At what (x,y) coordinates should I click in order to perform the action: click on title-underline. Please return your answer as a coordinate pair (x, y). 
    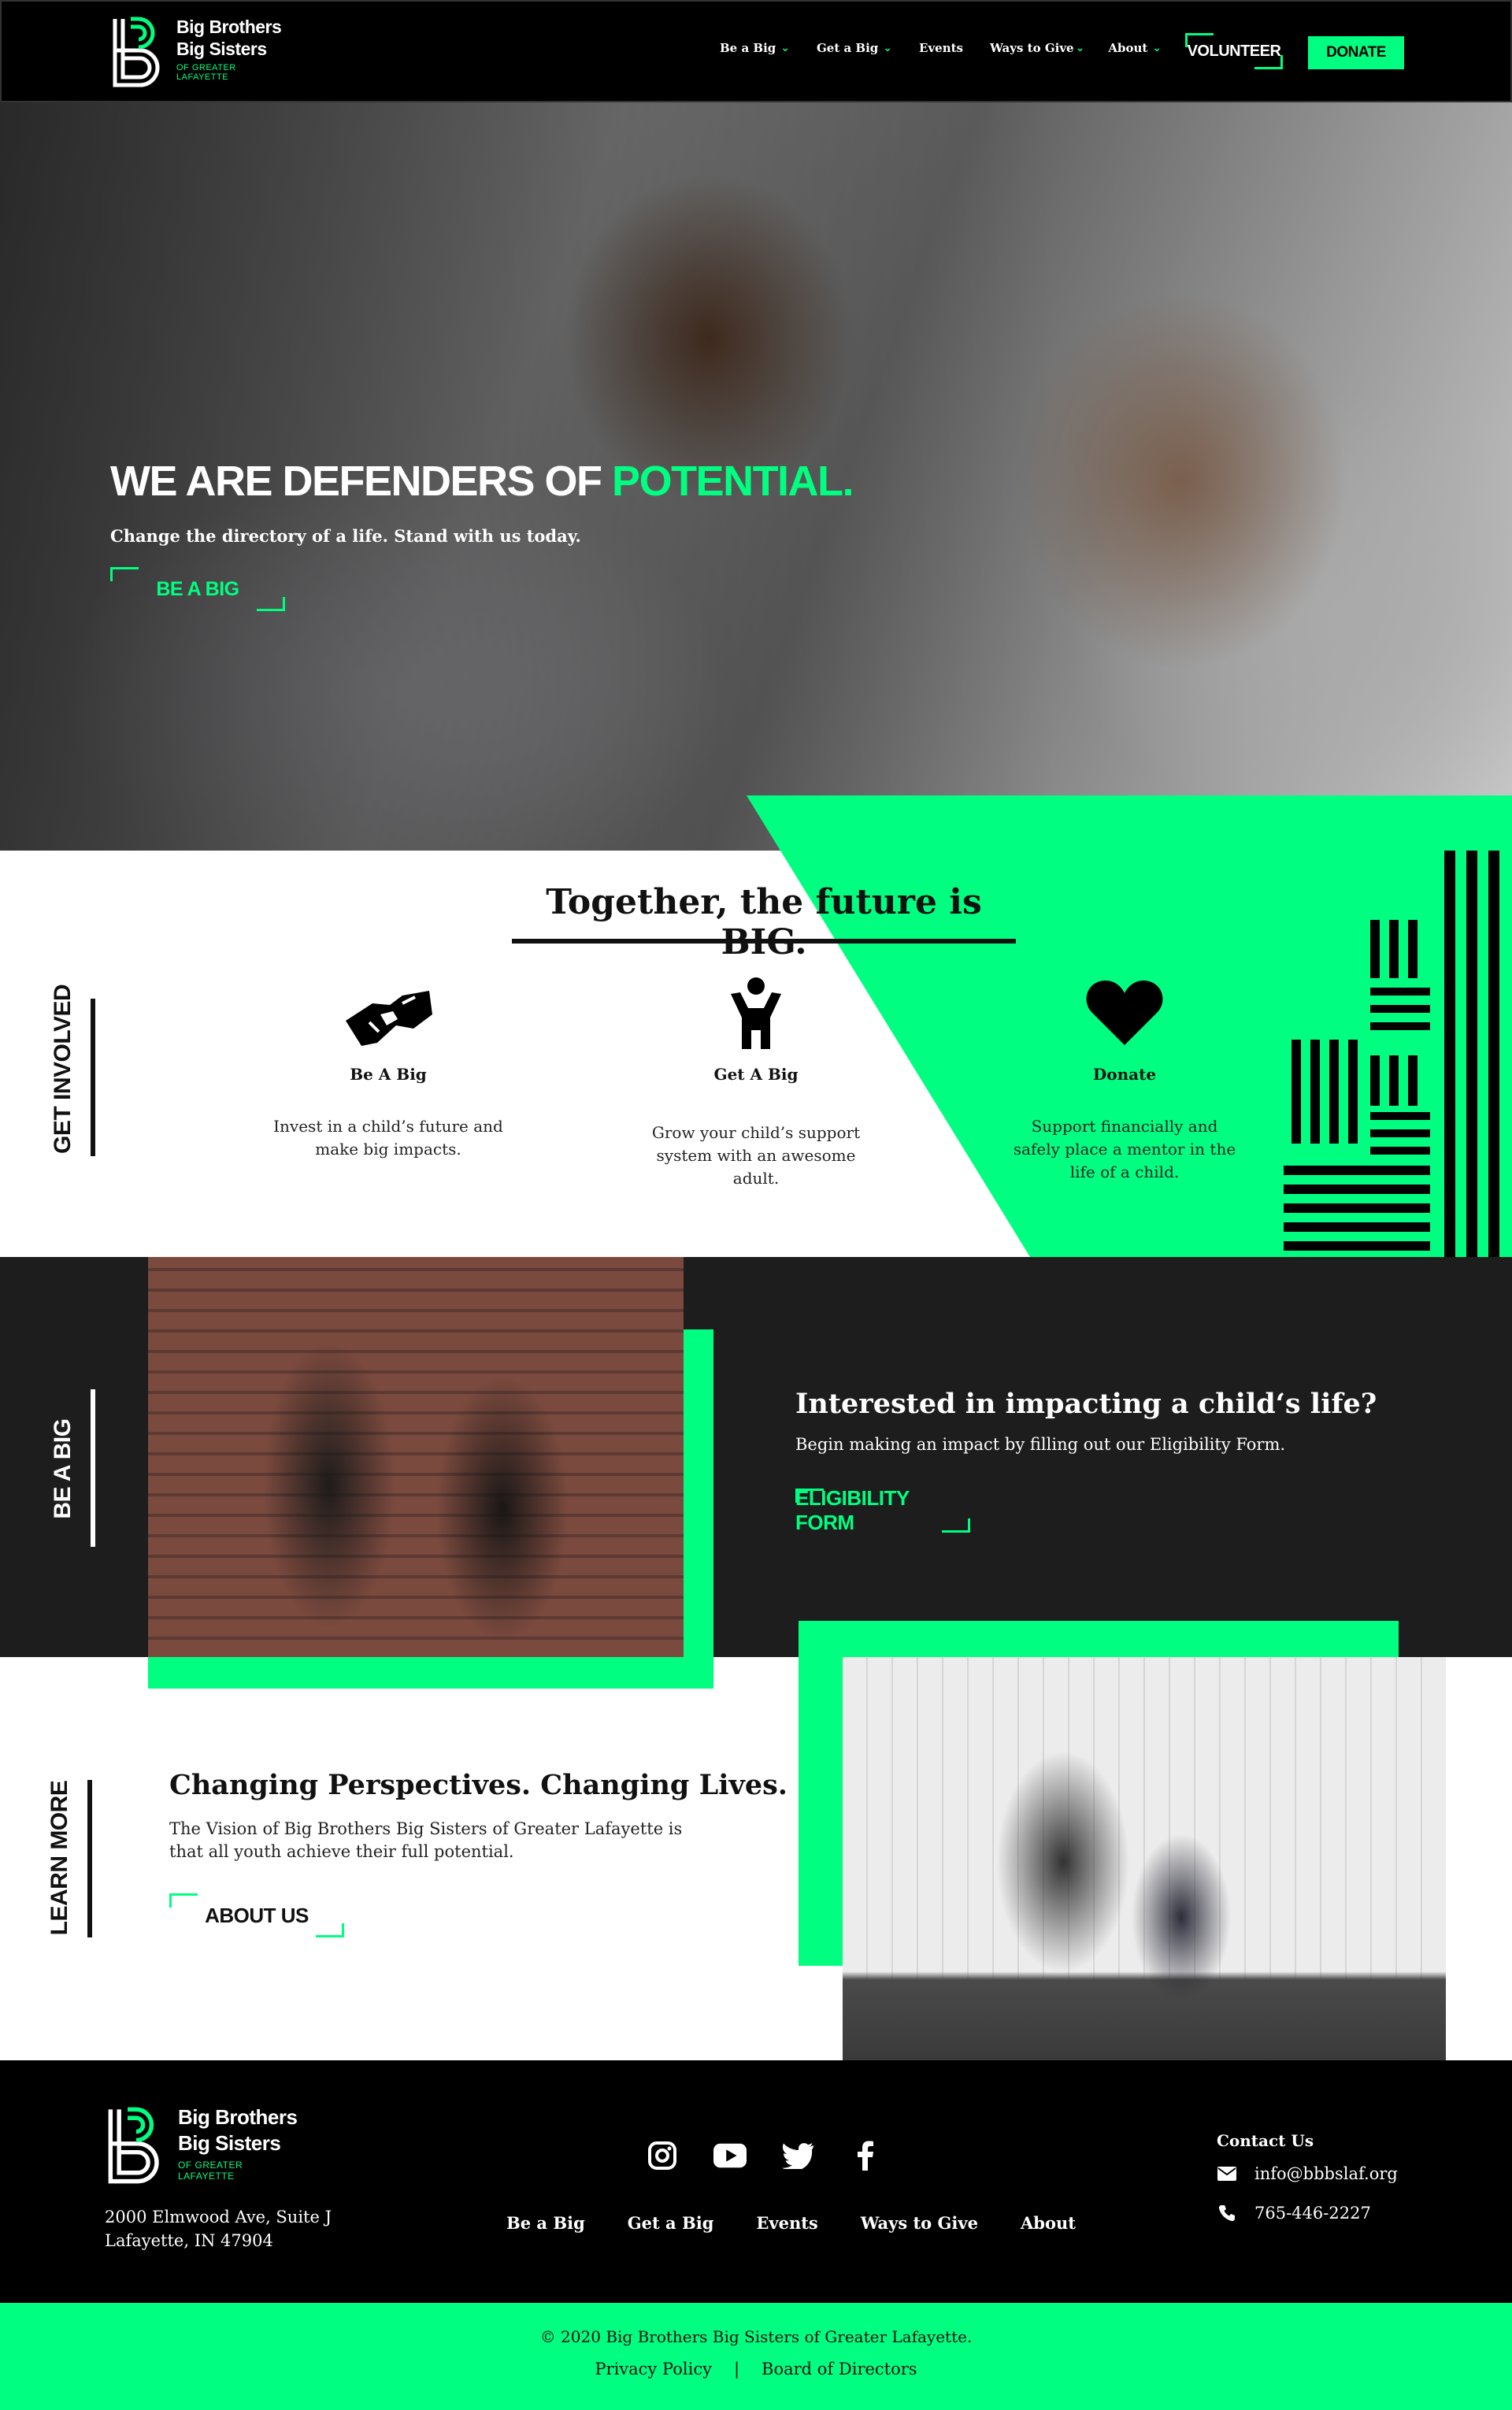
    Looking at the image, I should click on (764, 941).